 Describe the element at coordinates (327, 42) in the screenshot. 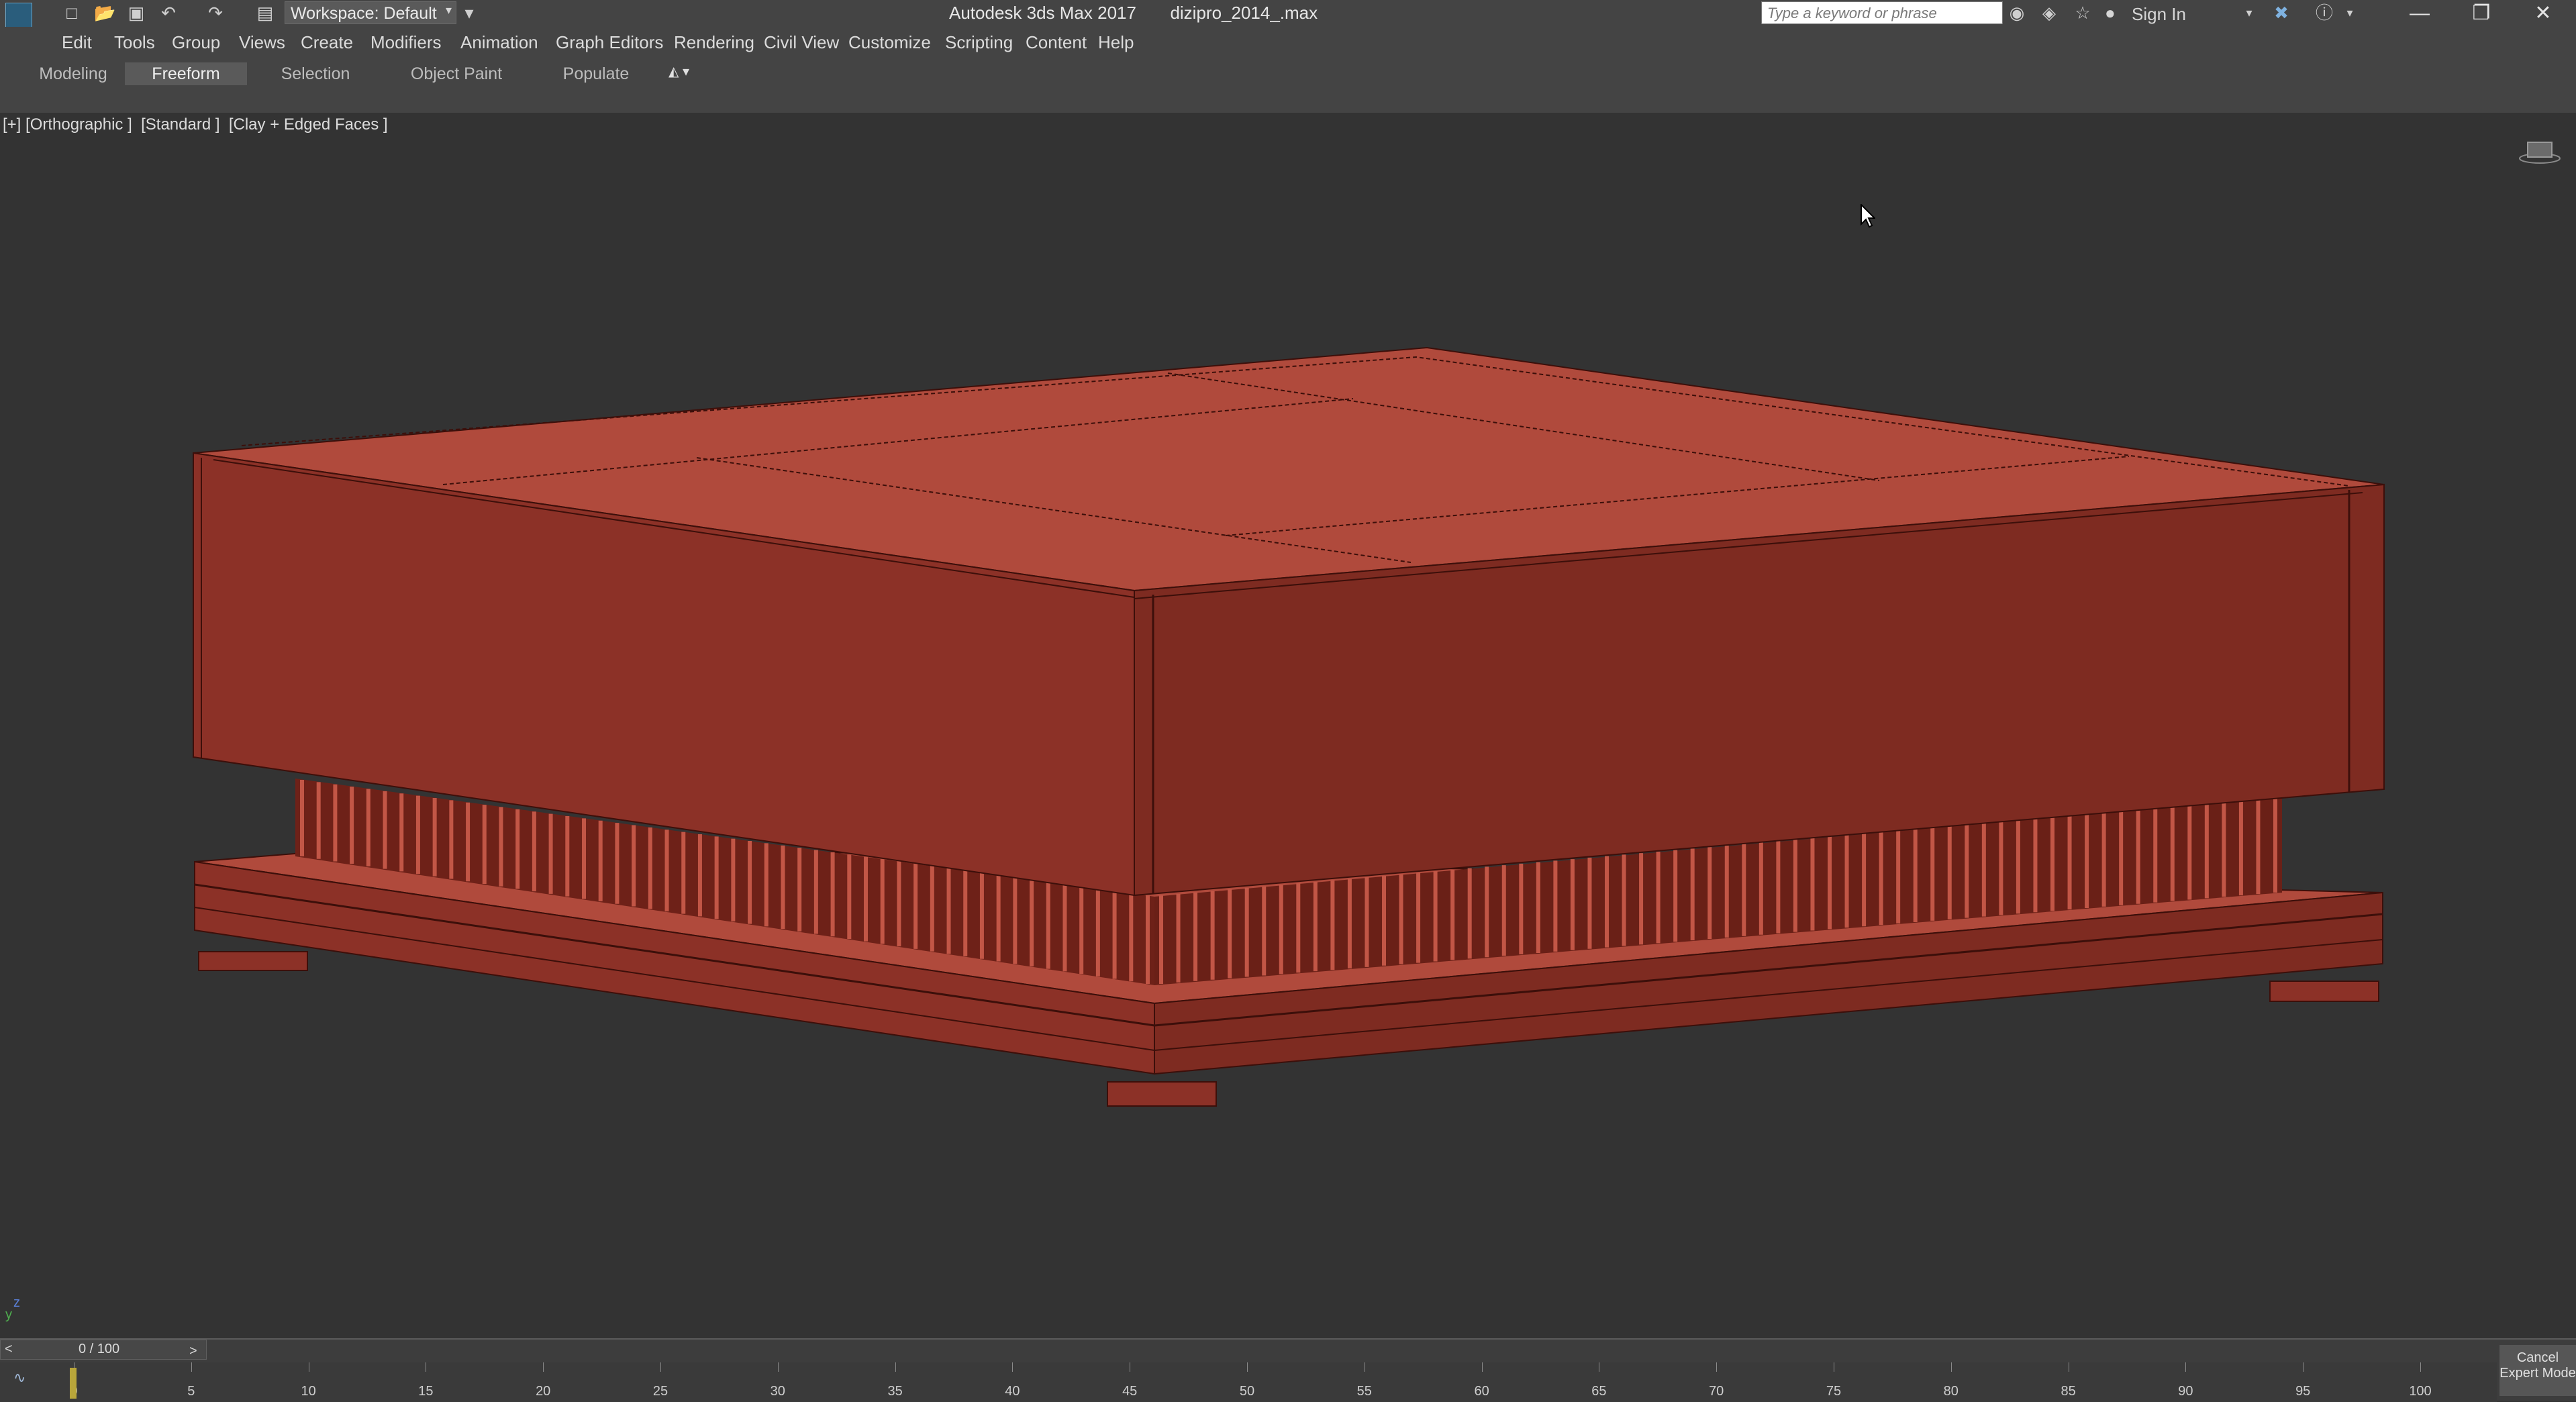

I see `menu-create: Create` at that location.